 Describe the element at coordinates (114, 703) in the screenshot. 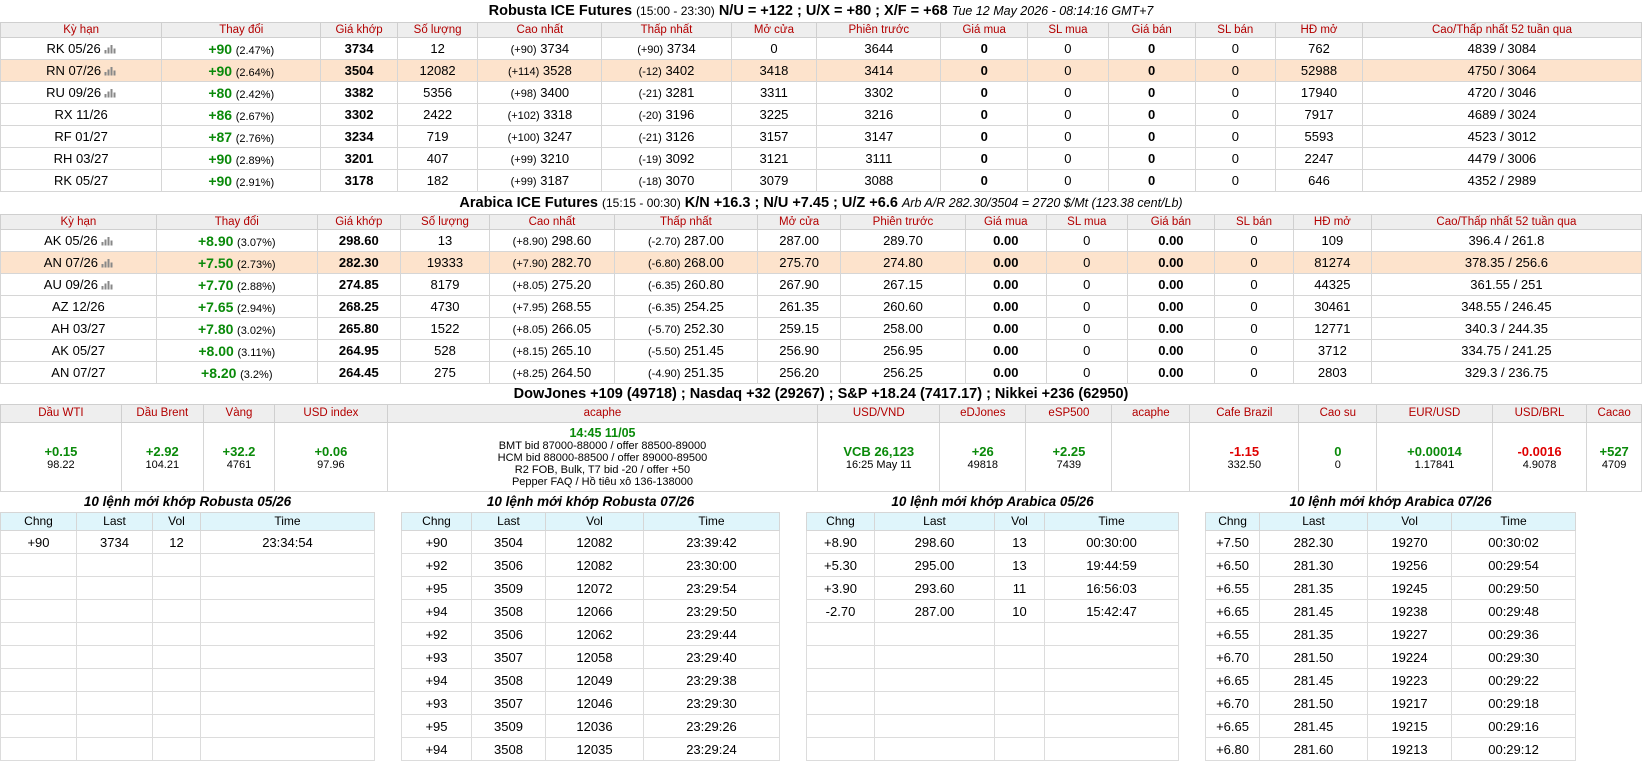

I see `trade-last` at that location.